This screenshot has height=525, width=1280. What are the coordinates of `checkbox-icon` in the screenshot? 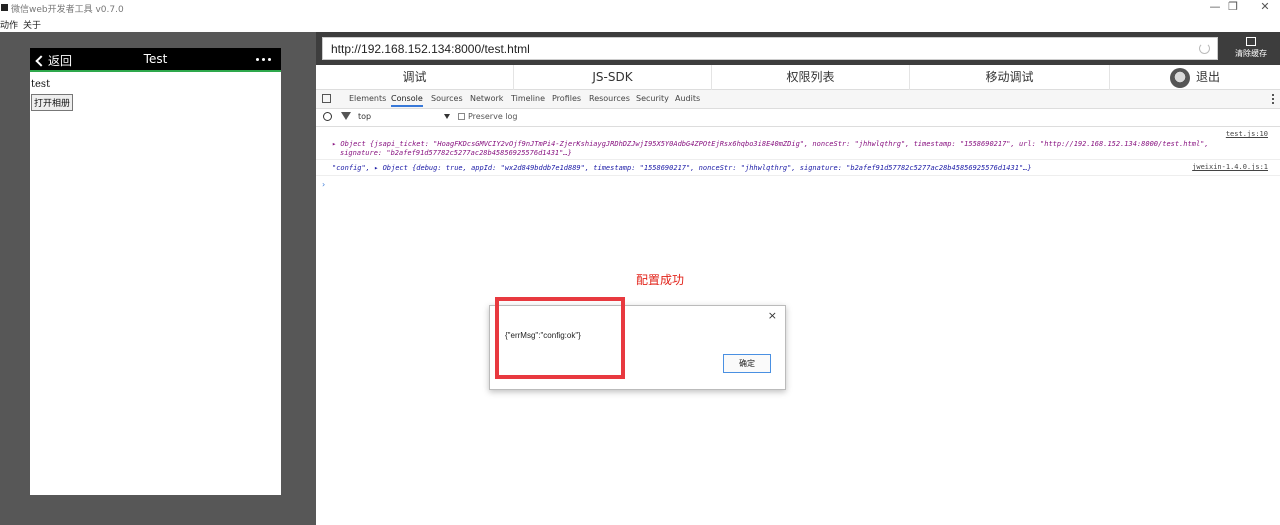 It's located at (461, 116).